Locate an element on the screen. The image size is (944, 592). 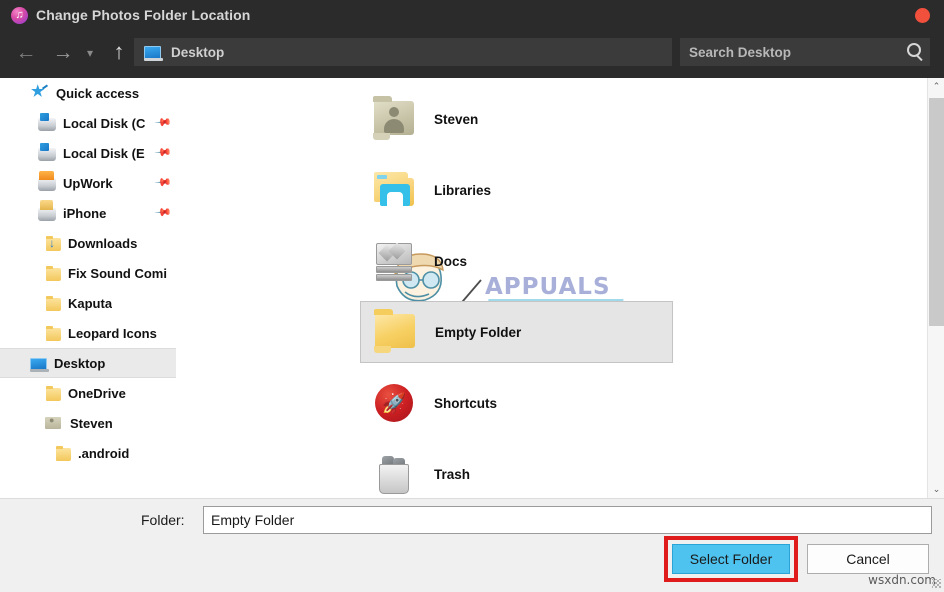
file-item-label: Libraries is located at coordinates (463, 190).